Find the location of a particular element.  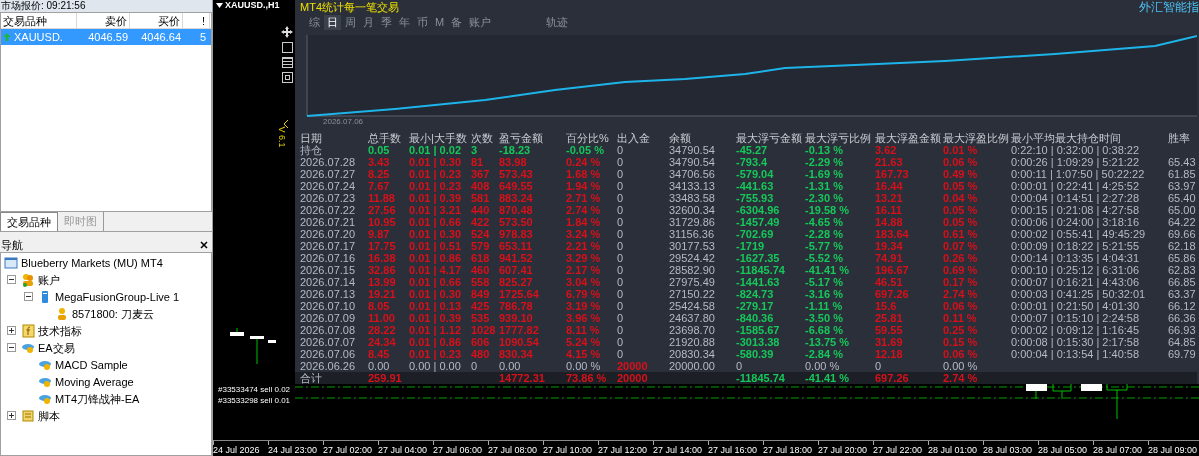

tree-item: 技术指标 is located at coordinates (60, 330).